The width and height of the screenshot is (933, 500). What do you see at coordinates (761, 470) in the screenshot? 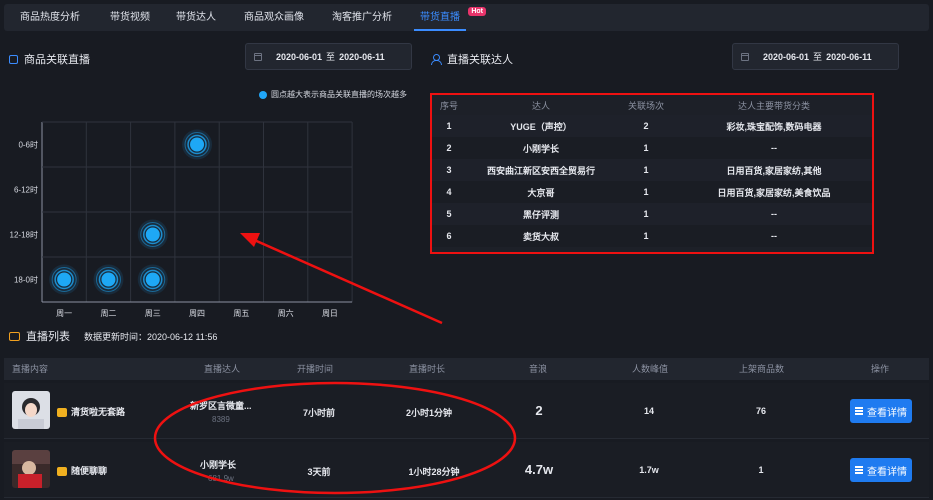
I see `goods-count: 1` at bounding box center [761, 470].